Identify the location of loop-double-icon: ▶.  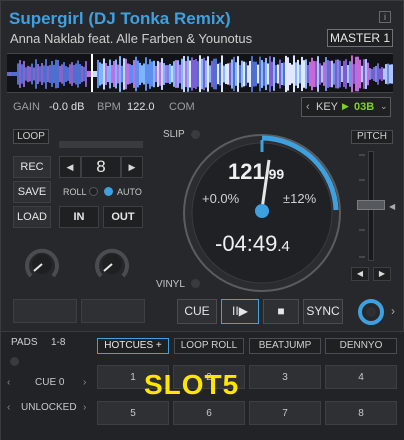
(132, 167).